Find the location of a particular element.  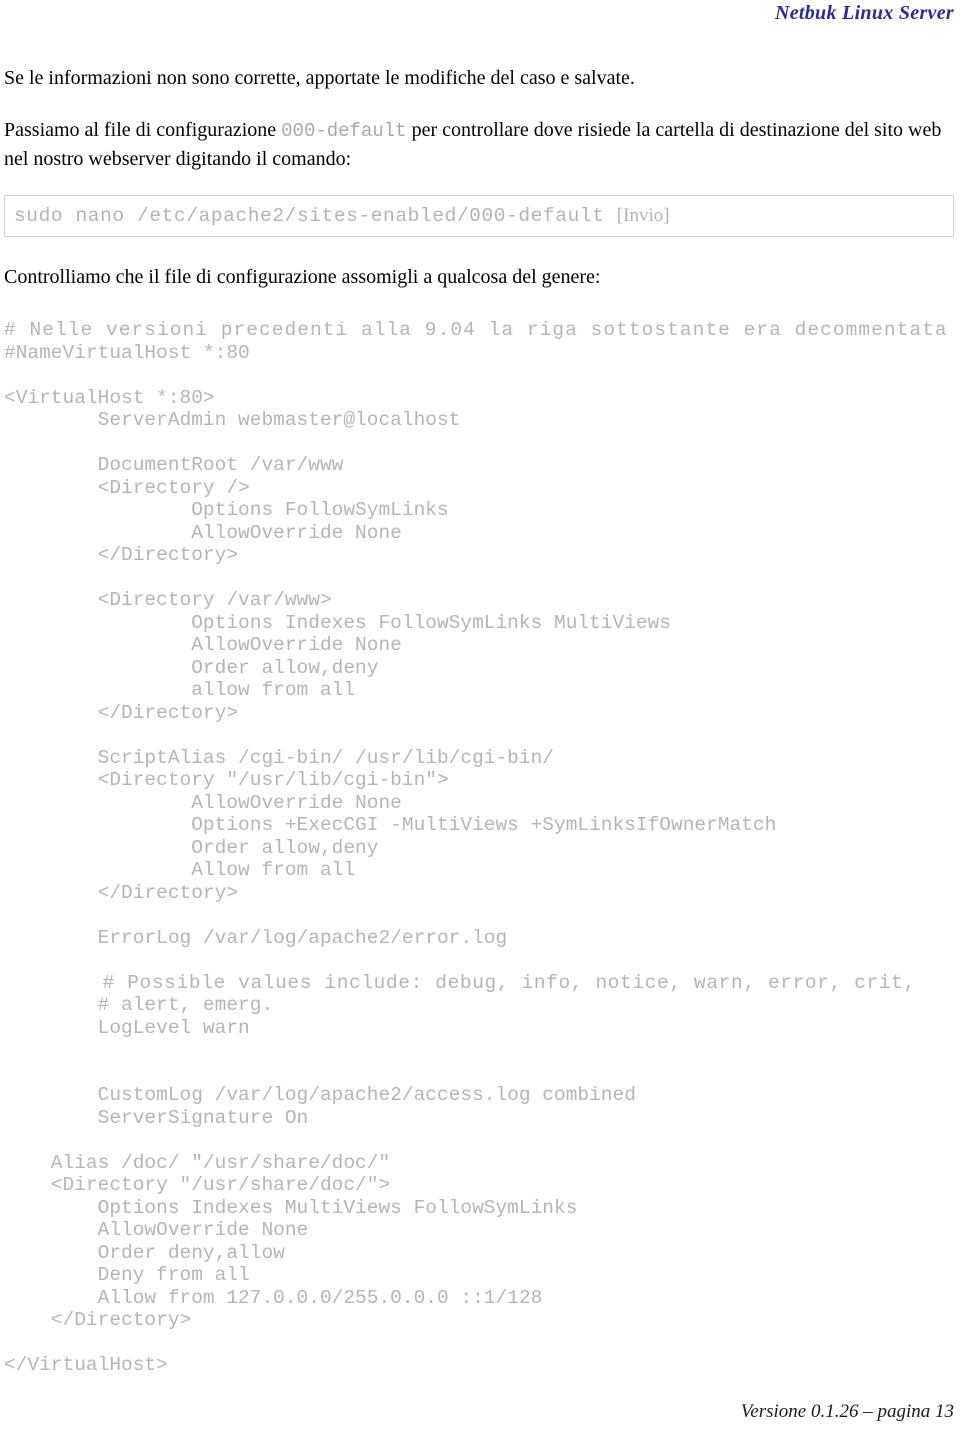

config-line: allow from all is located at coordinates (180, 690).